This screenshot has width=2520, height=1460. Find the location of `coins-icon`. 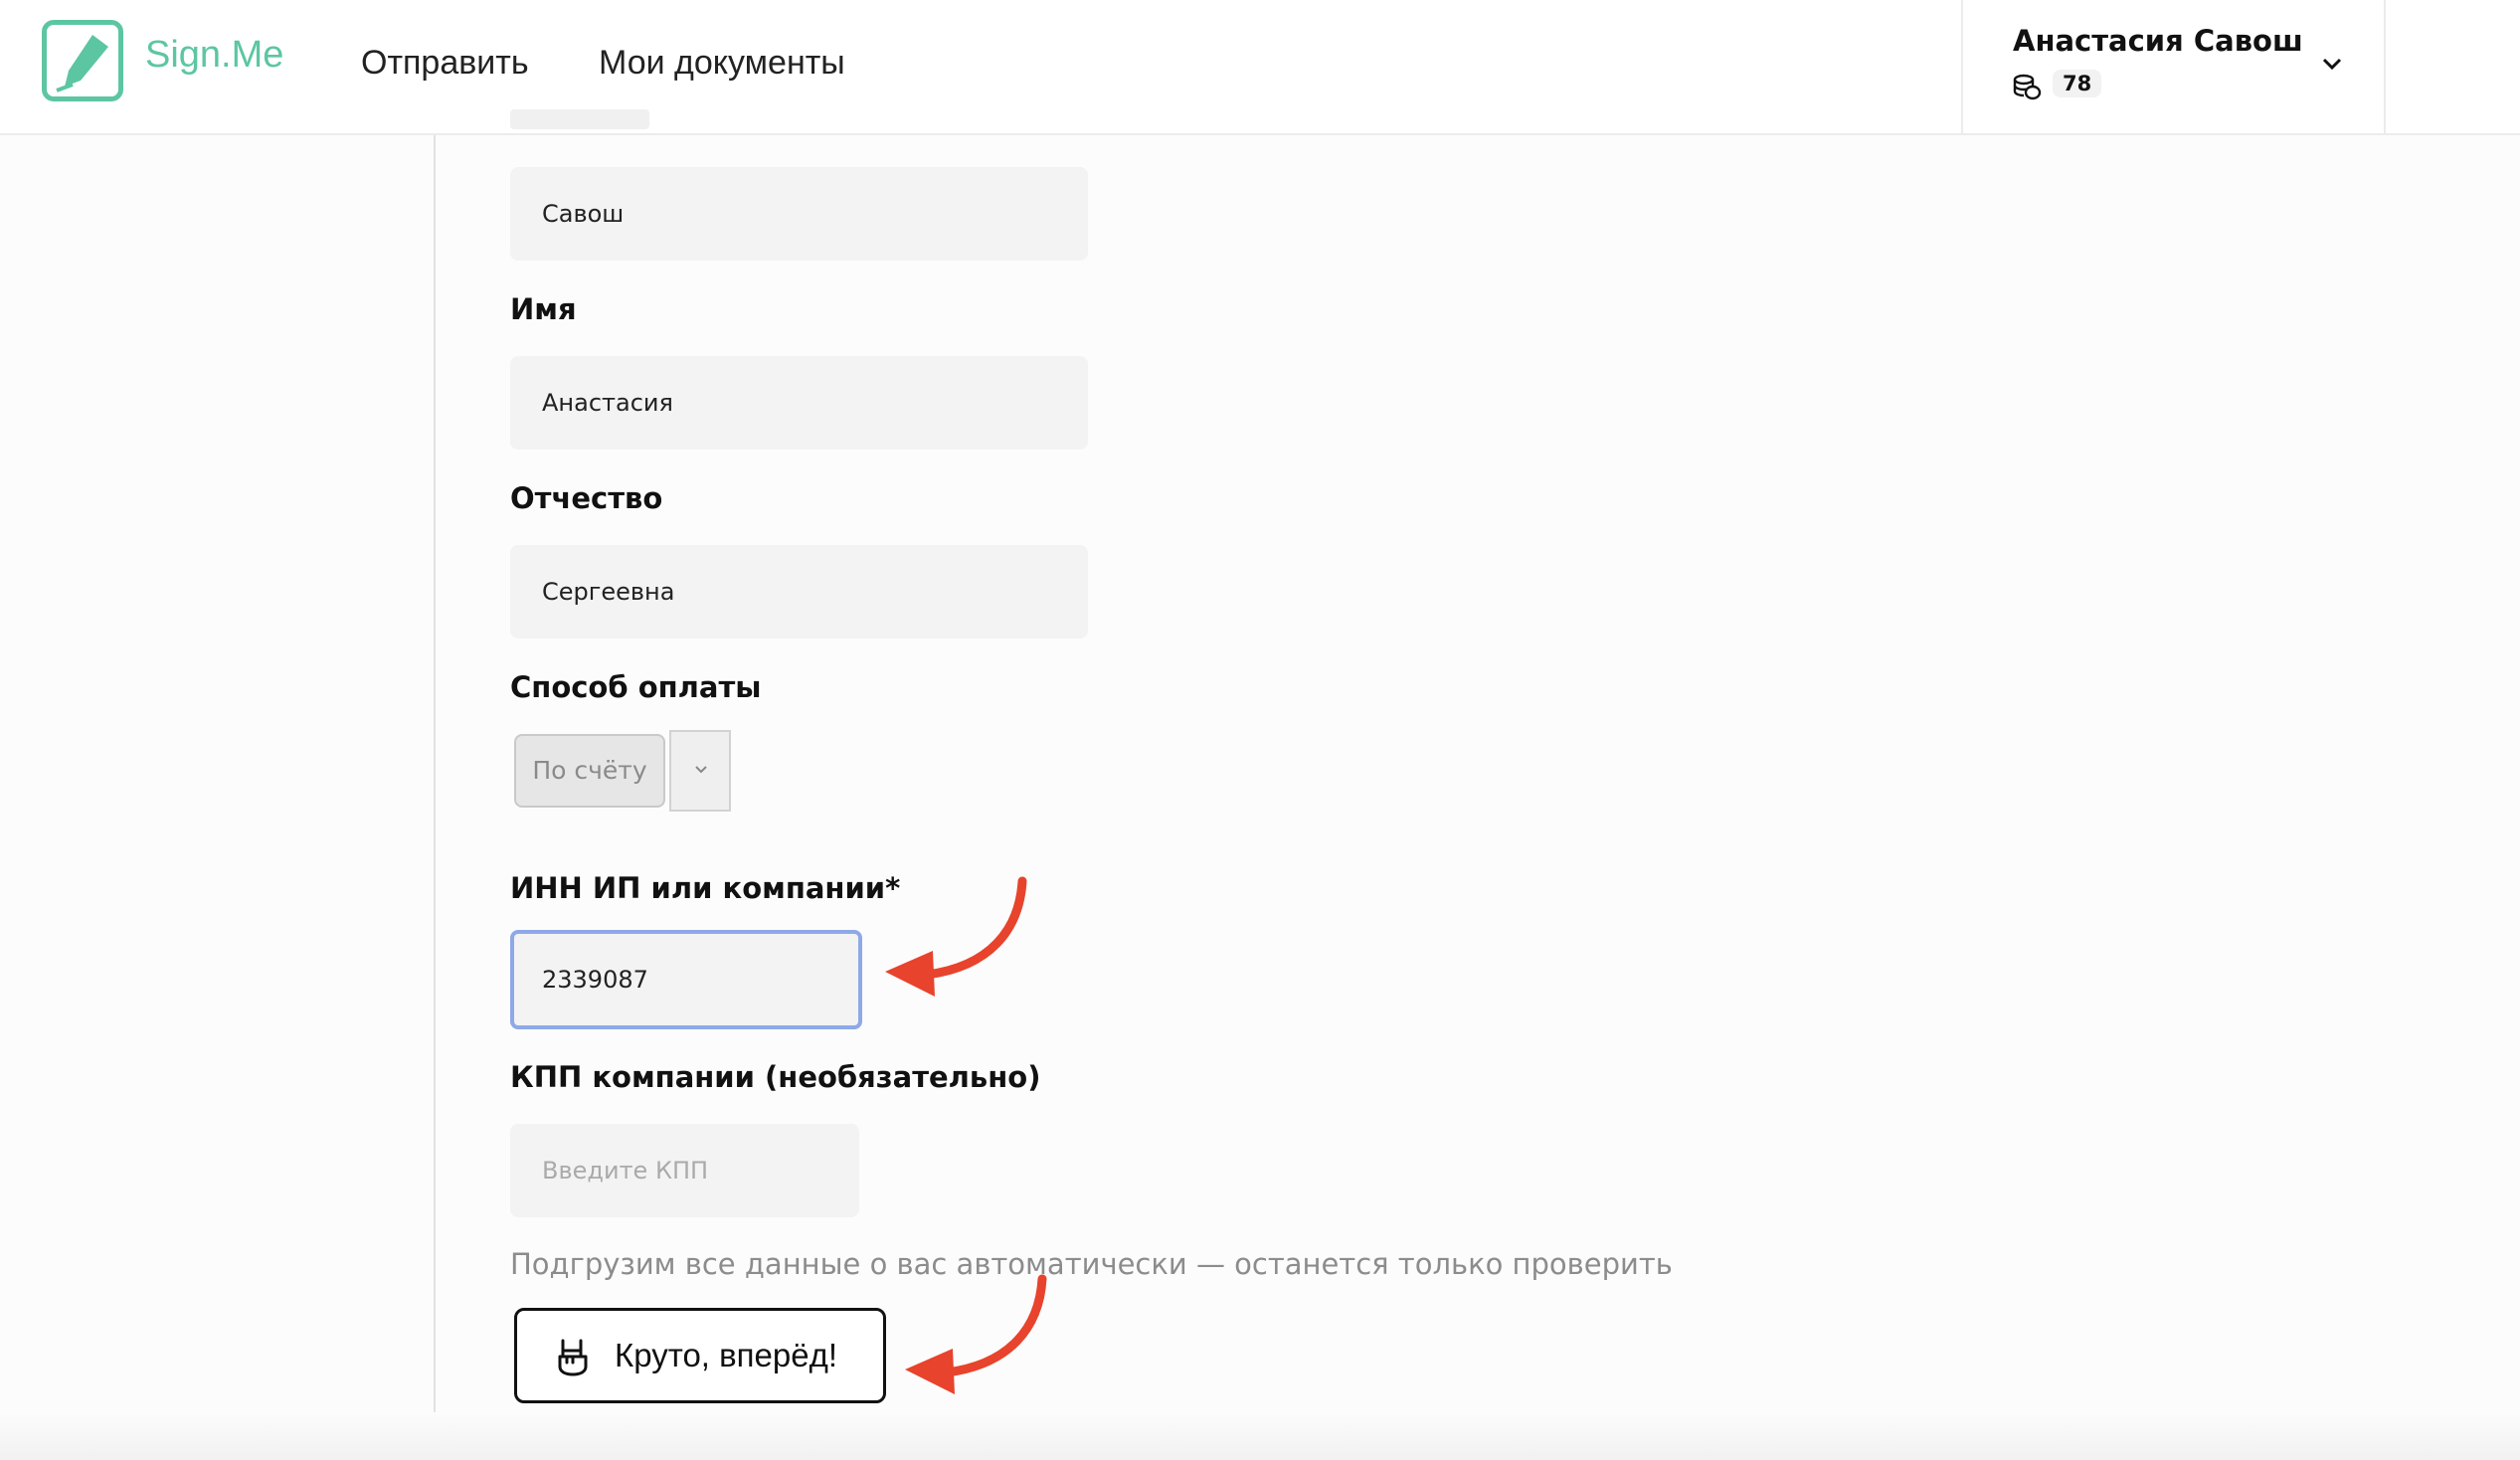

coins-icon is located at coordinates (2027, 87).